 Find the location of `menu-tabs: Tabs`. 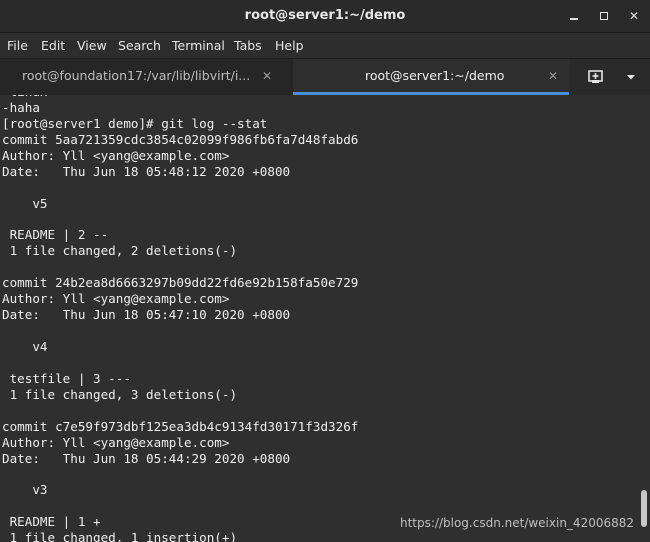

menu-tabs: Tabs is located at coordinates (248, 45).